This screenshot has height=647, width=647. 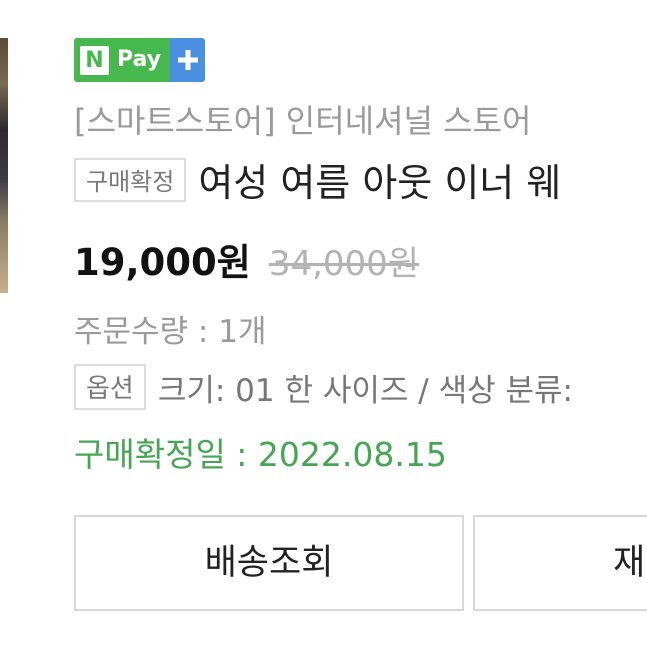 What do you see at coordinates (260, 454) in the screenshot?
I see `purchase-confirm-date: 구매확정일 : 2022.08.15` at bounding box center [260, 454].